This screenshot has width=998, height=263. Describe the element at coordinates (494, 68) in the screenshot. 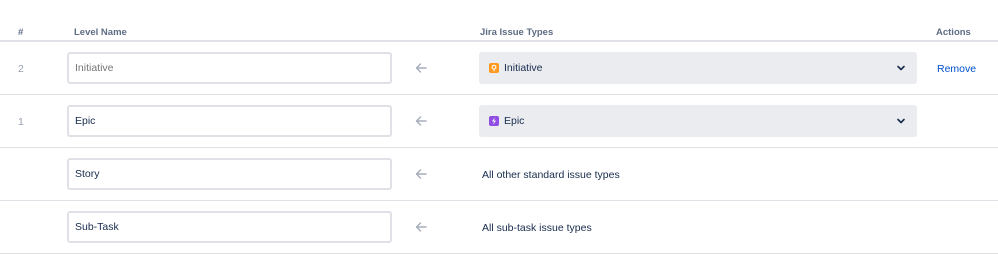

I see `initiative-icon` at that location.